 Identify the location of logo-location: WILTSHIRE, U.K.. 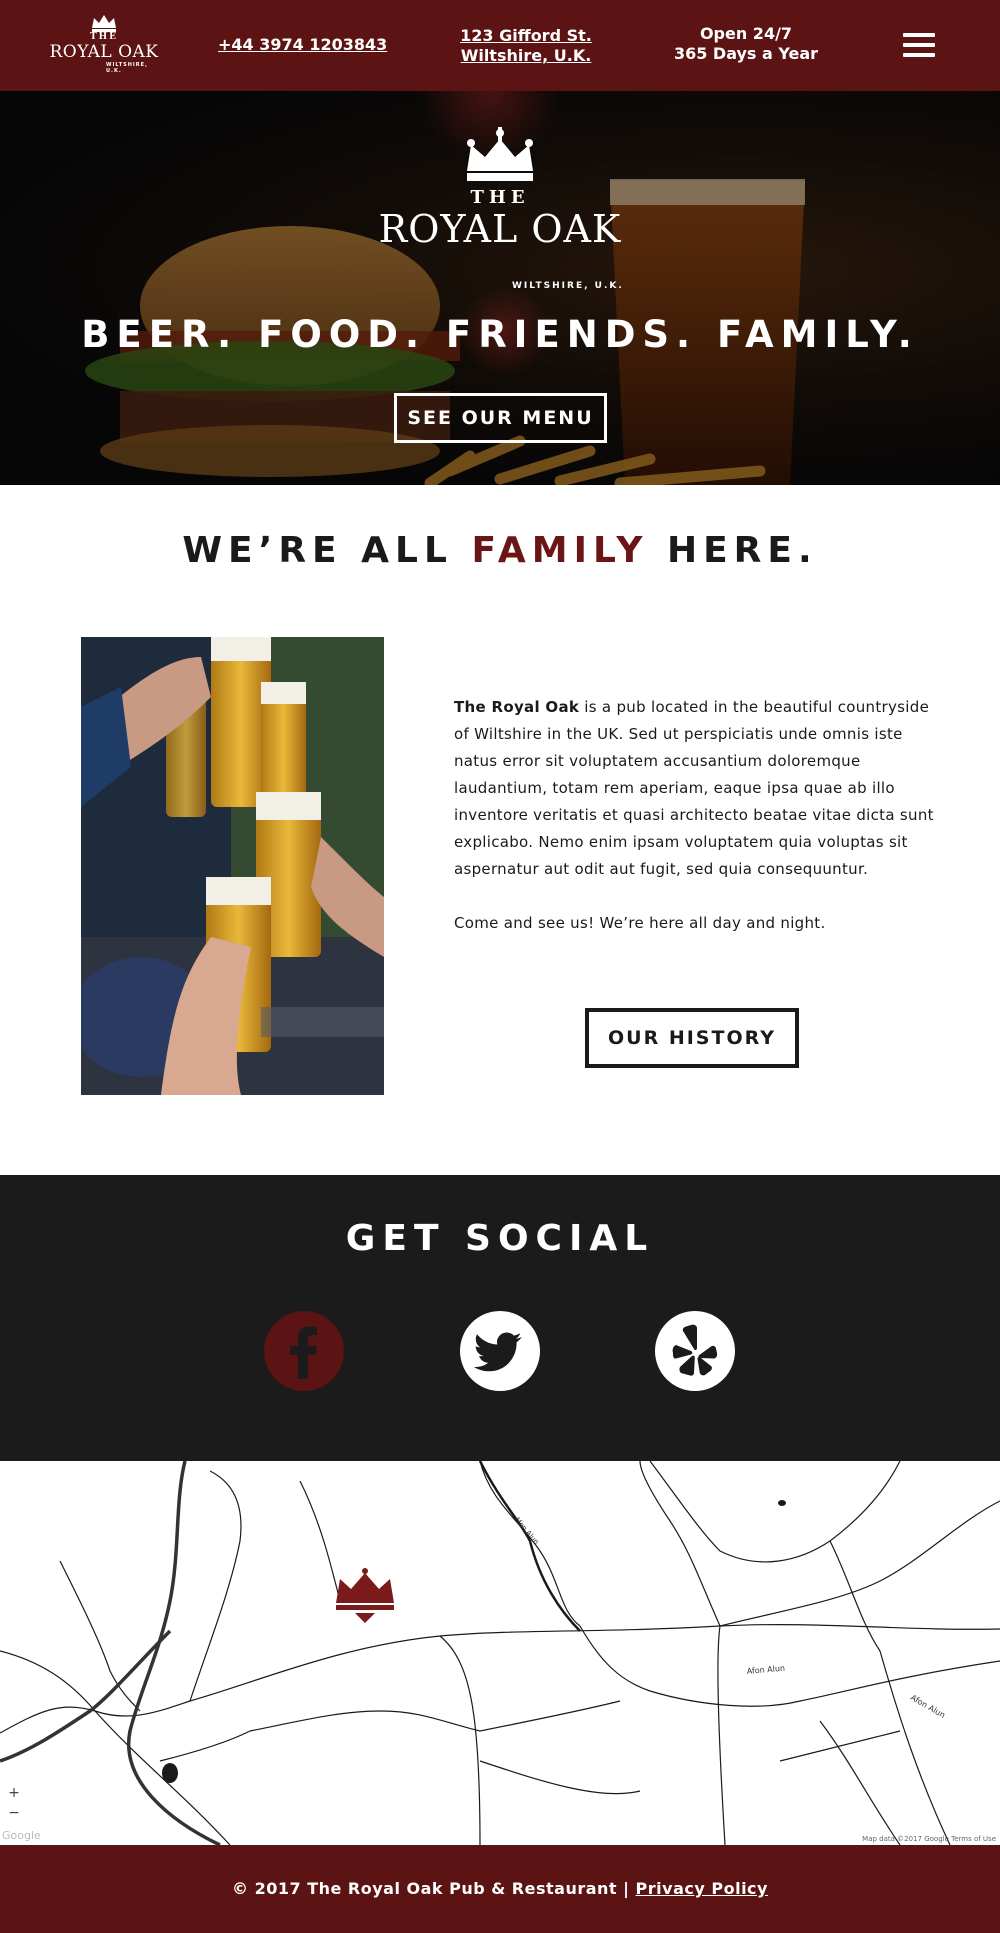
(127, 68).